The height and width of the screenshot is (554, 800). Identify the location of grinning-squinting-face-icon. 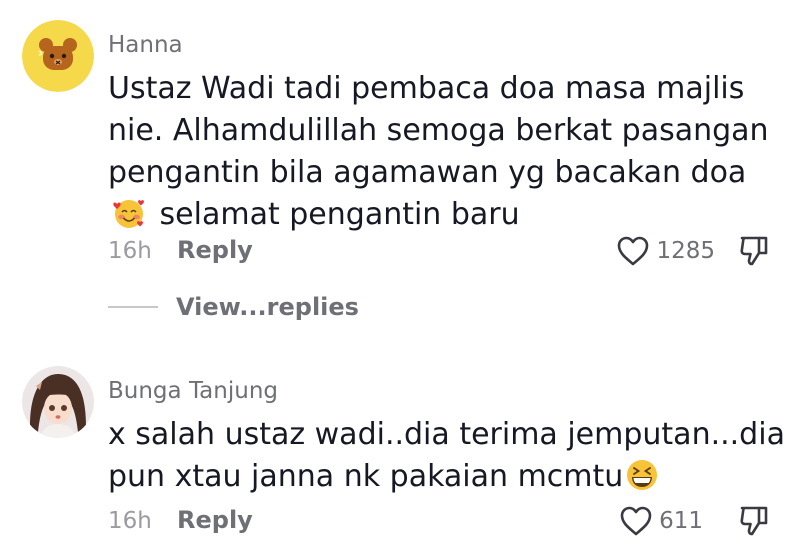
(642, 475).